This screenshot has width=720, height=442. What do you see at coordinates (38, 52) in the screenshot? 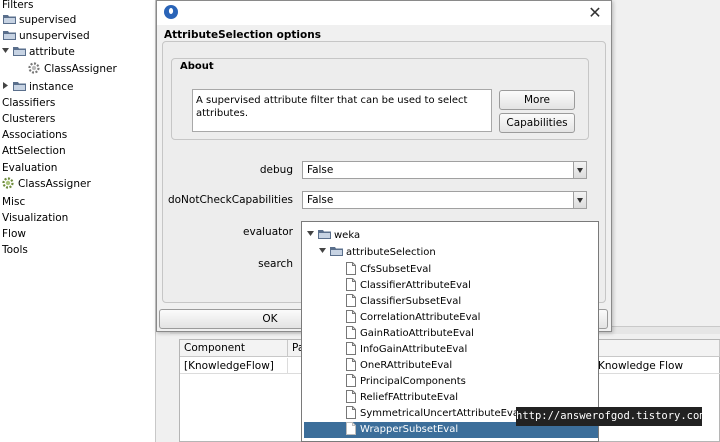
I see `tree-item-attribute: attribute` at bounding box center [38, 52].